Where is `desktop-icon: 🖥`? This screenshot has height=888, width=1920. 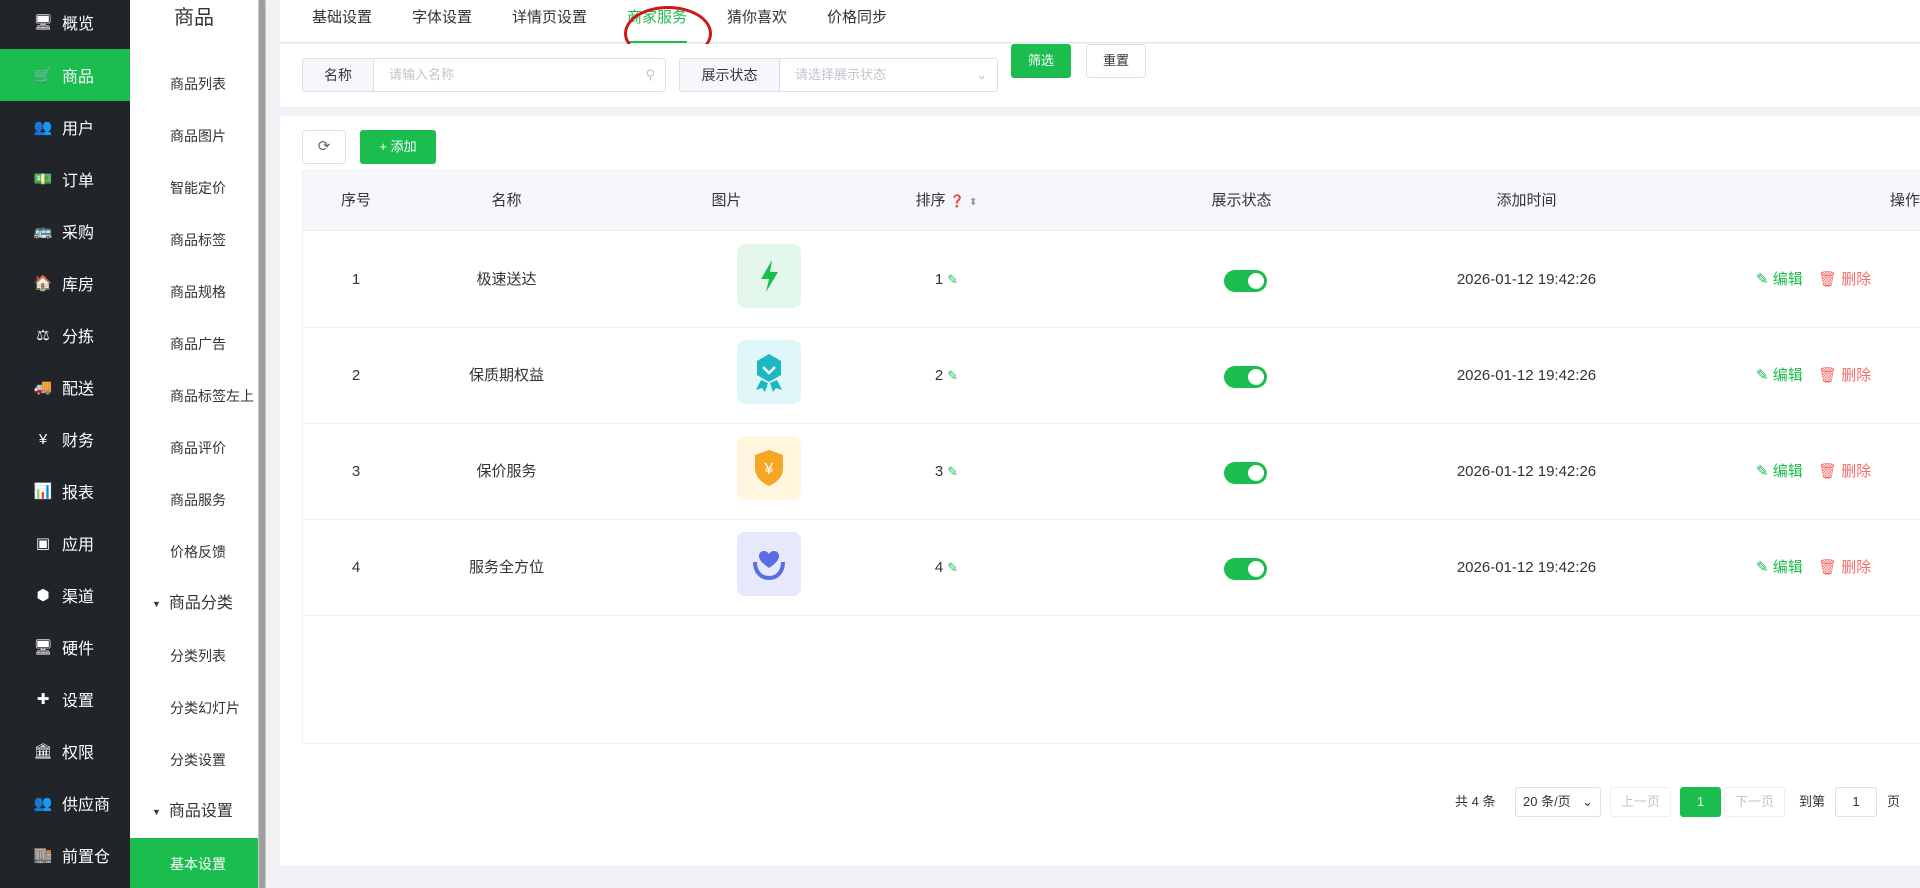
desktop-icon: 🖥 is located at coordinates (43, 647).